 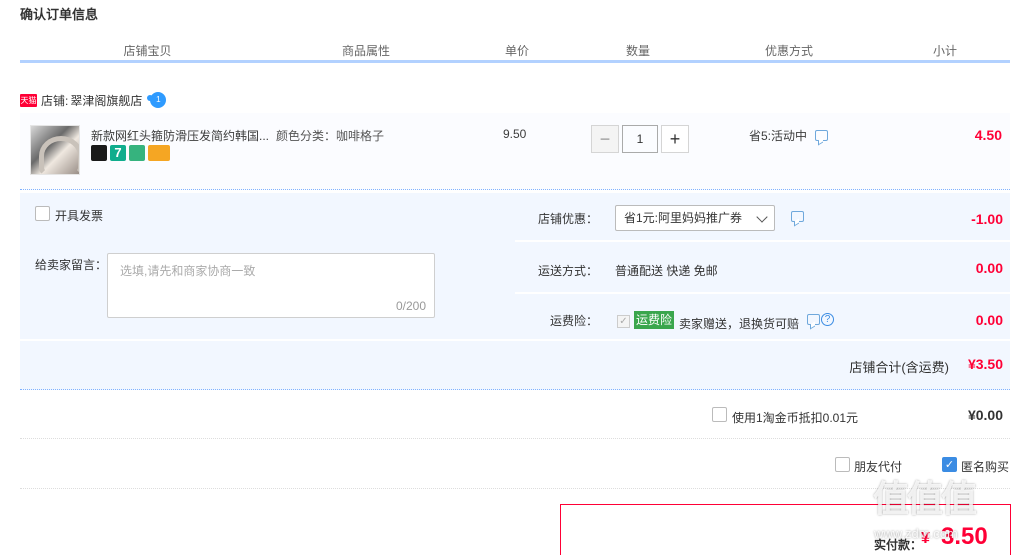 I want to click on item-promotion: 省5:活动中, so click(x=789, y=135).